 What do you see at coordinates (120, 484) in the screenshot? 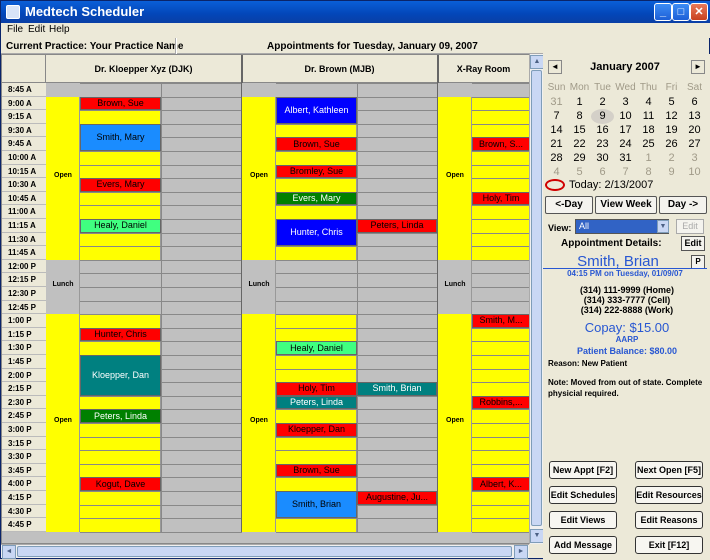
I see `appointment-block: Kogut, Dave` at bounding box center [120, 484].